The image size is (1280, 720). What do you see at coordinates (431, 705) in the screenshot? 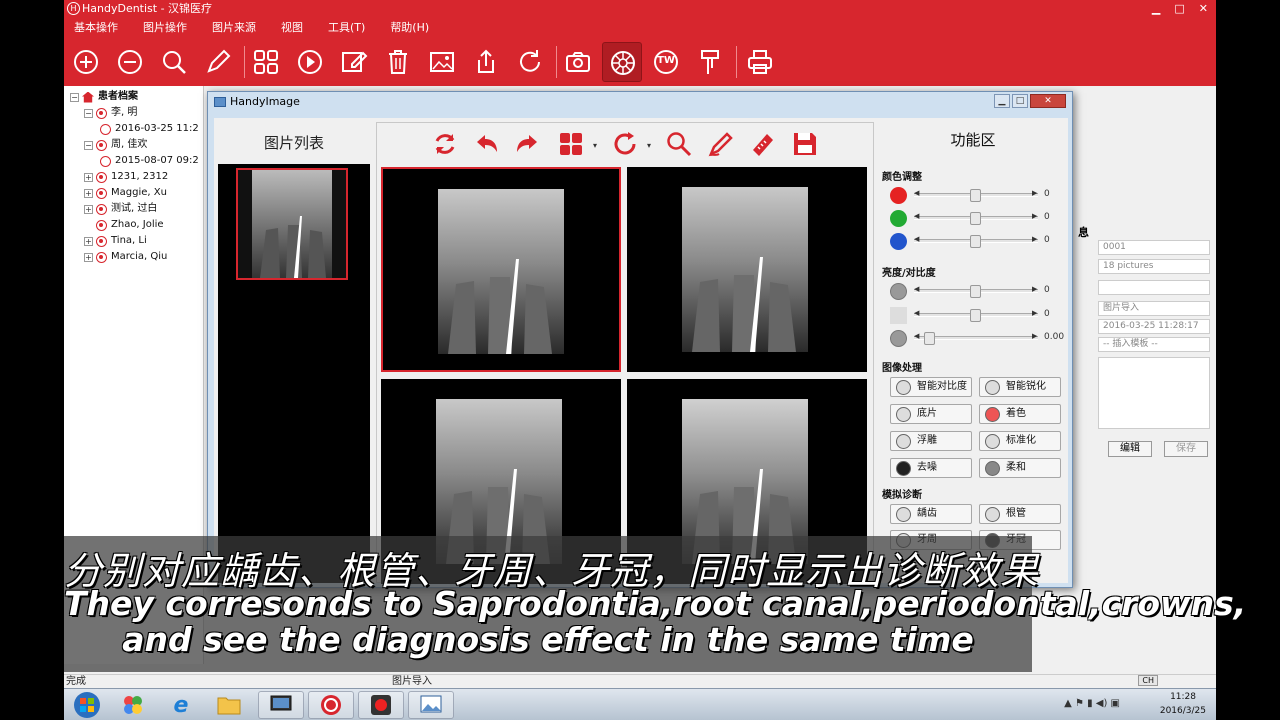
I see `taskbar-handyimage` at bounding box center [431, 705].